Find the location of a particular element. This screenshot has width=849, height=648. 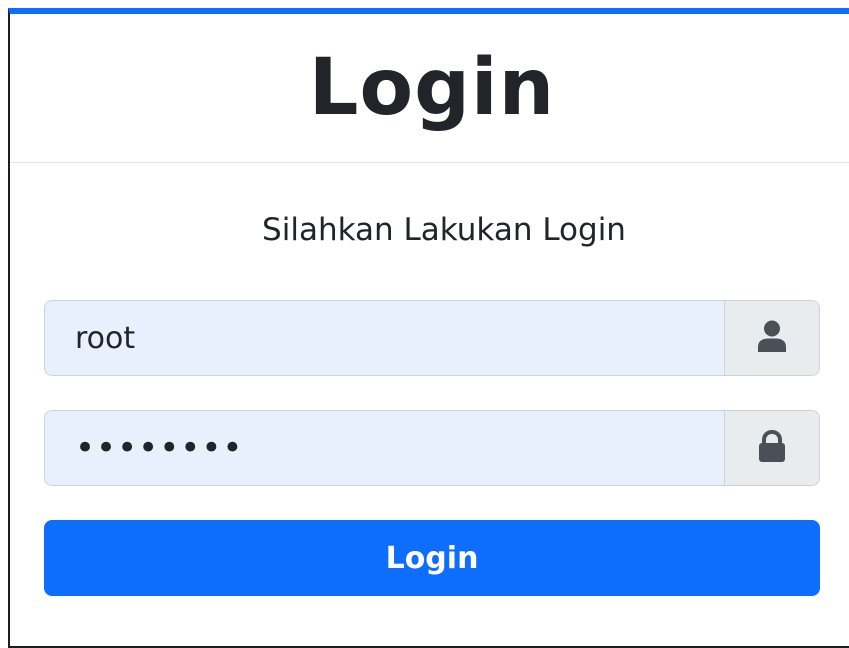

username-addon is located at coordinates (772, 338).